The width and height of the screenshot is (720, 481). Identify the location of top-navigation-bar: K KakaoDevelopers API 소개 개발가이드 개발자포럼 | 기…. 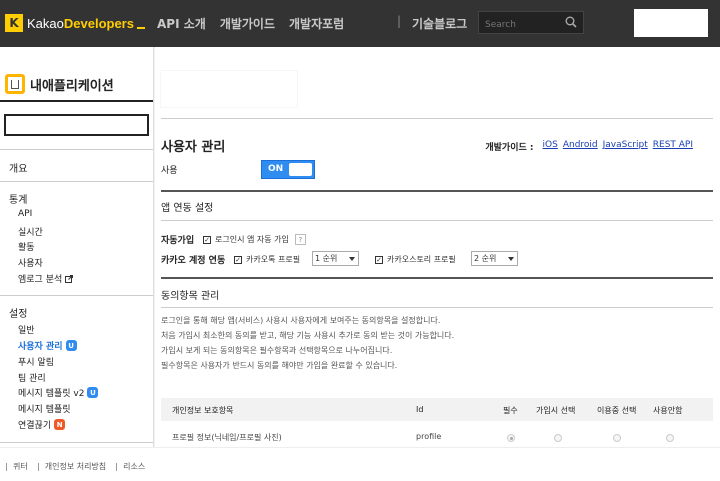
(360, 23).